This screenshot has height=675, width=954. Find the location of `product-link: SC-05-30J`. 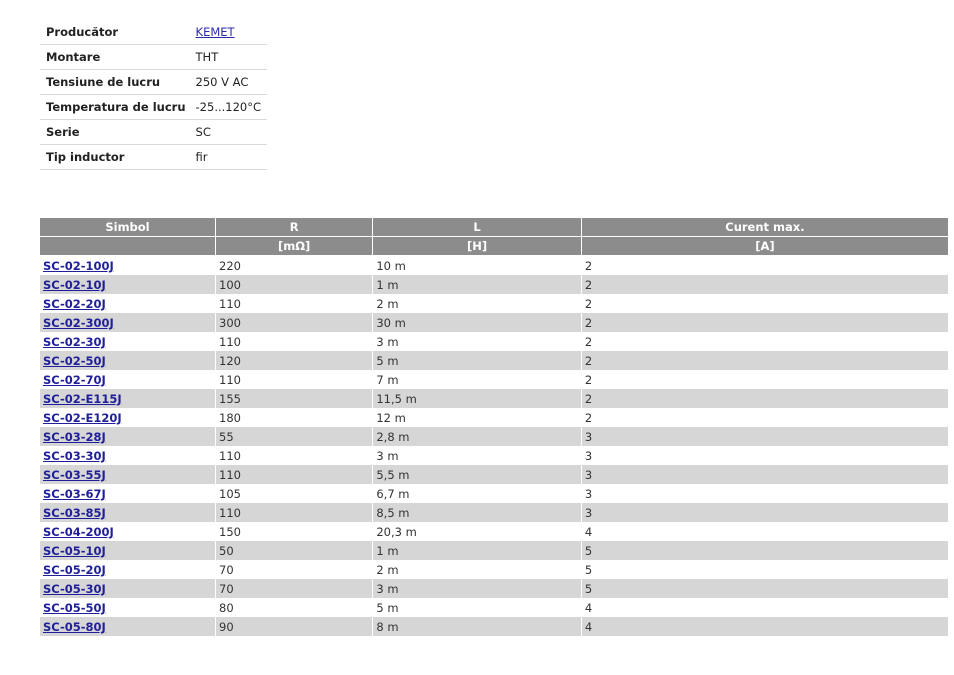

product-link: SC-05-30J is located at coordinates (74, 589).